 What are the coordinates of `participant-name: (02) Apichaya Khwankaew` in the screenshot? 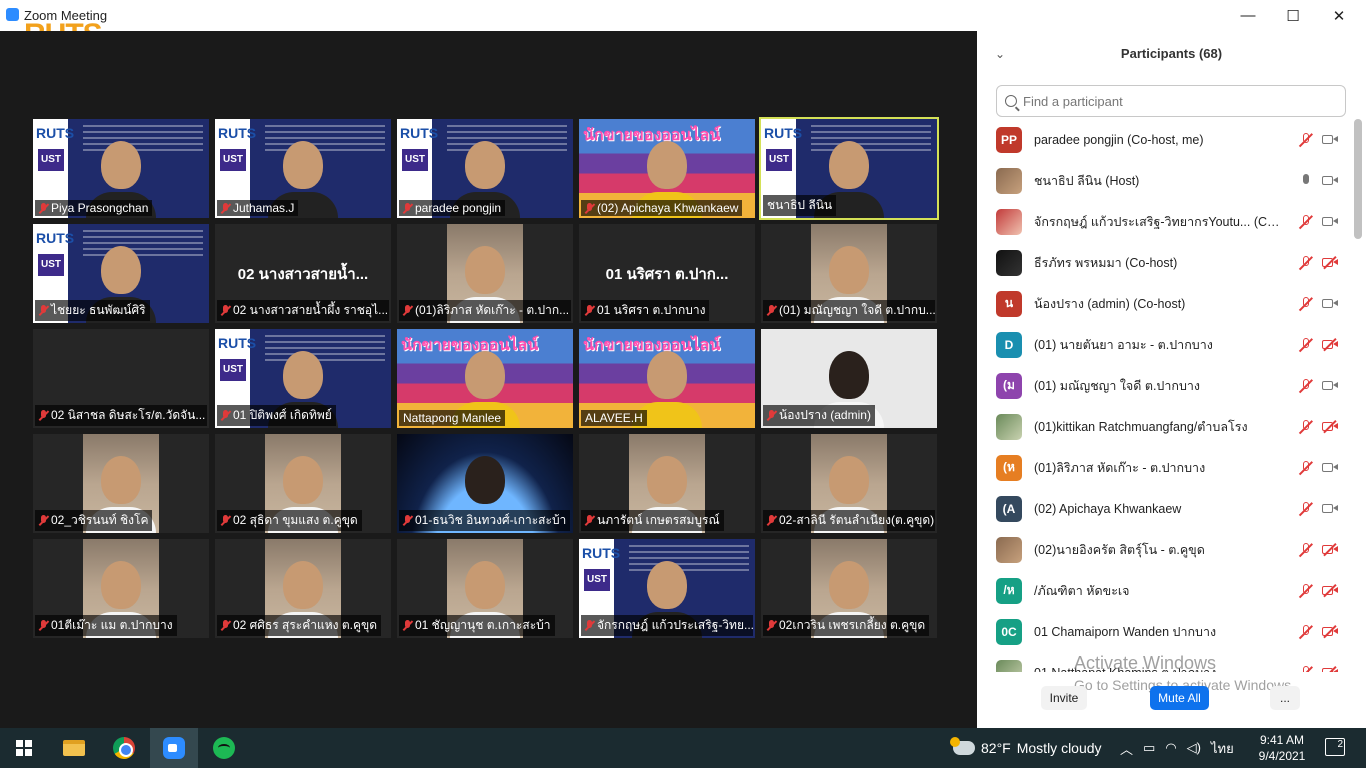 It's located at (1108, 508).